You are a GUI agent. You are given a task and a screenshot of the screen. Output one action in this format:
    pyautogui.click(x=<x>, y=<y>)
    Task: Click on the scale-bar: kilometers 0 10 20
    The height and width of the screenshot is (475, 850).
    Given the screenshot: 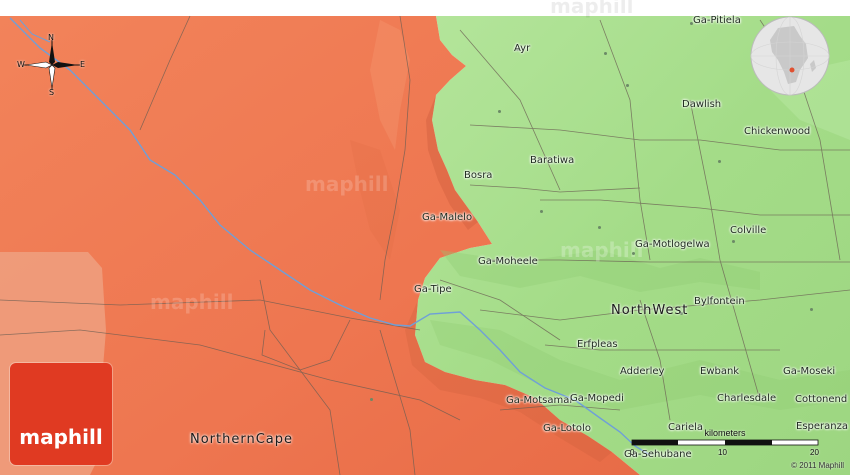 What is the action you would take?
    pyautogui.click(x=730, y=442)
    